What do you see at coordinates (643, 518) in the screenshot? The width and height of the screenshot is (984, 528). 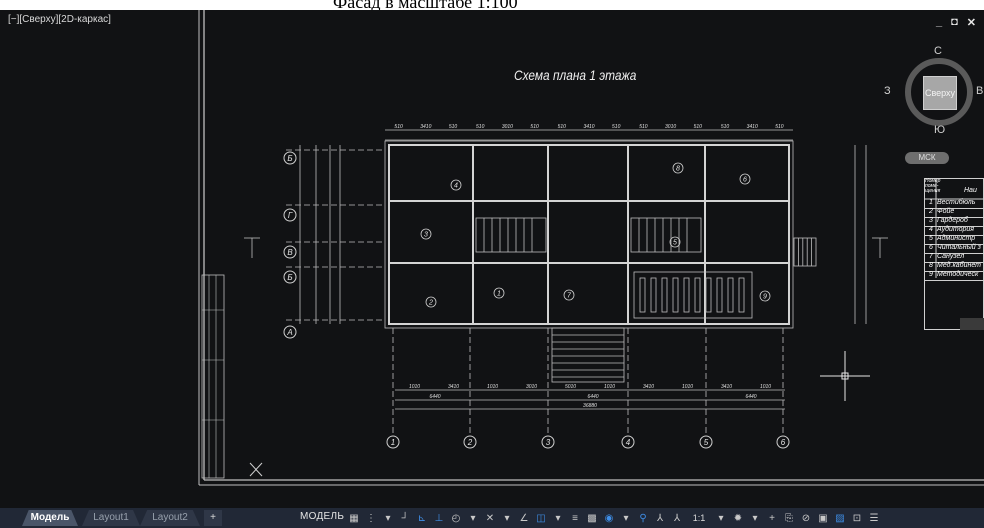 I see `workspace-icon: ⚲` at bounding box center [643, 518].